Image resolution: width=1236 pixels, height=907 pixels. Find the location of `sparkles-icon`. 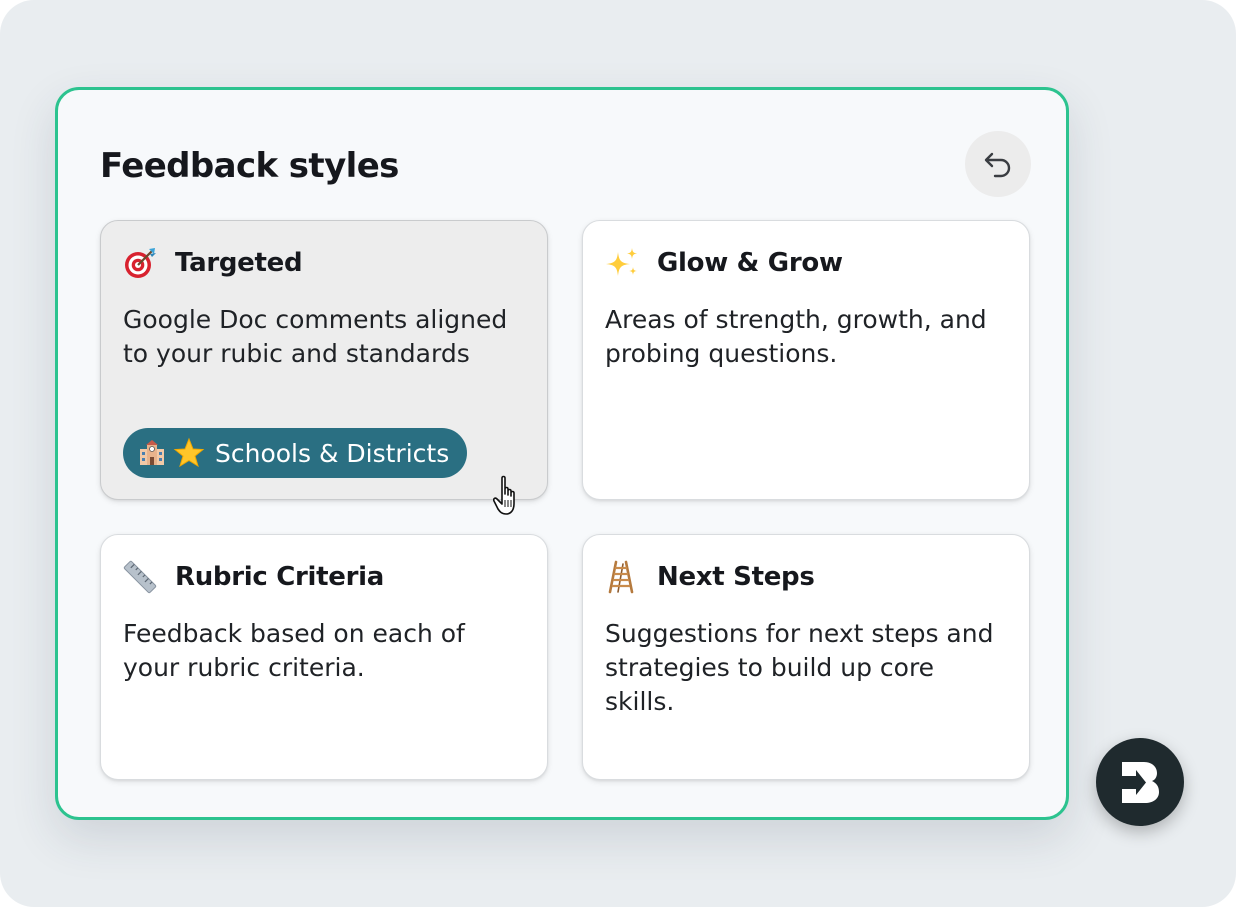

sparkles-icon is located at coordinates (622, 263).